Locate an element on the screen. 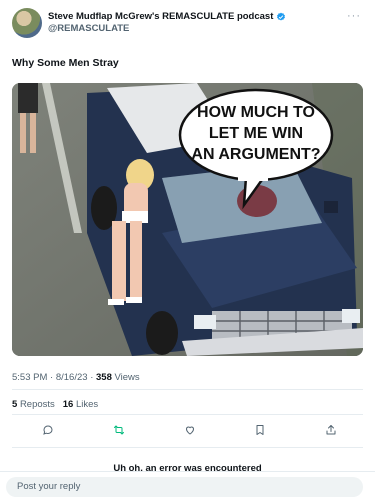  reply-bar: Post your reply is located at coordinates (187, 485).